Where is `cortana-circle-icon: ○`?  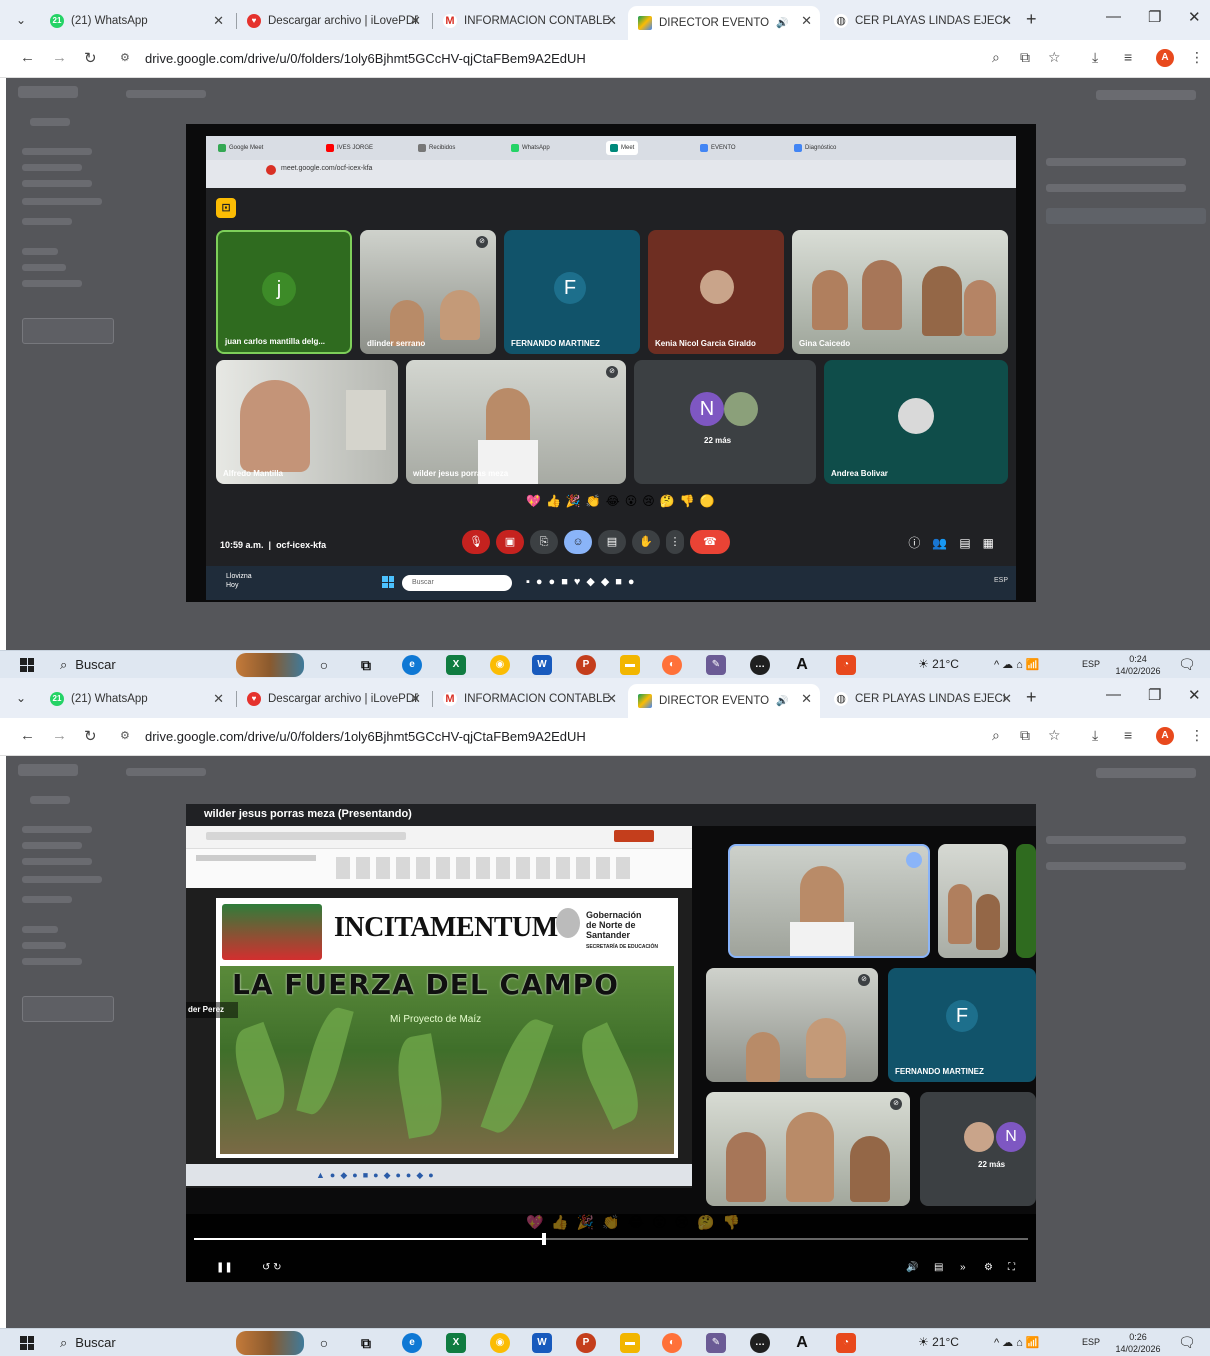
cortana-circle-icon: ○ is located at coordinates (324, 665).